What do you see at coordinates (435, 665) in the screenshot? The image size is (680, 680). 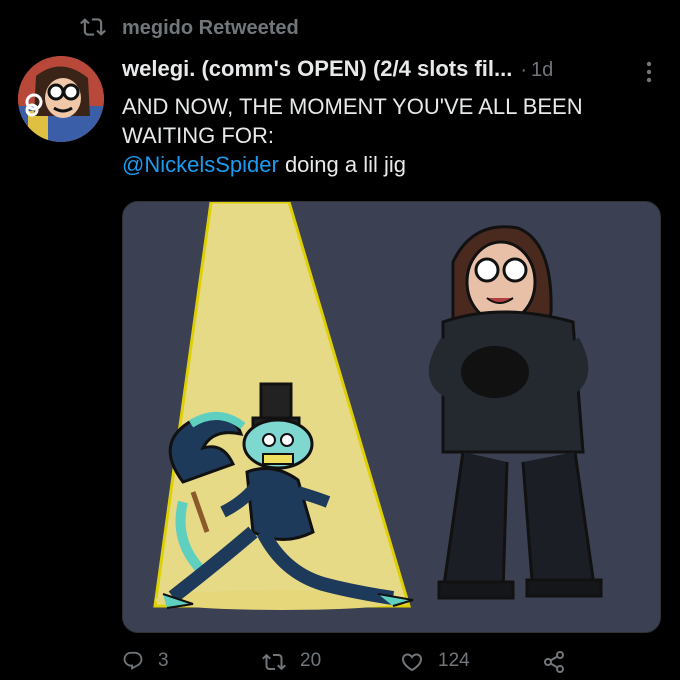 I see `like-button: 124` at bounding box center [435, 665].